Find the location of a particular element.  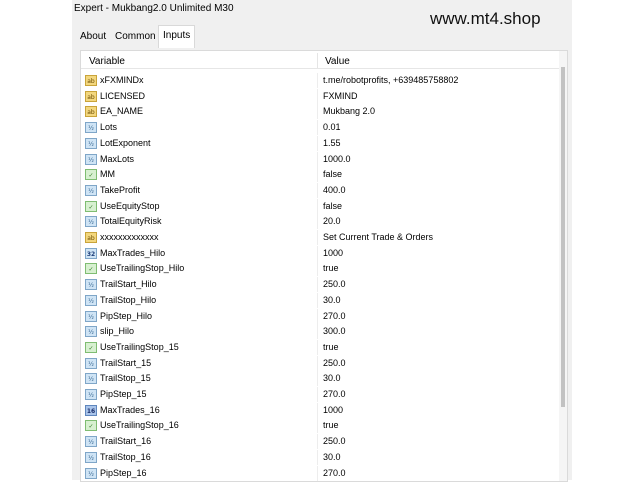

variable-name: TrailStart_16 is located at coordinates (126, 441).